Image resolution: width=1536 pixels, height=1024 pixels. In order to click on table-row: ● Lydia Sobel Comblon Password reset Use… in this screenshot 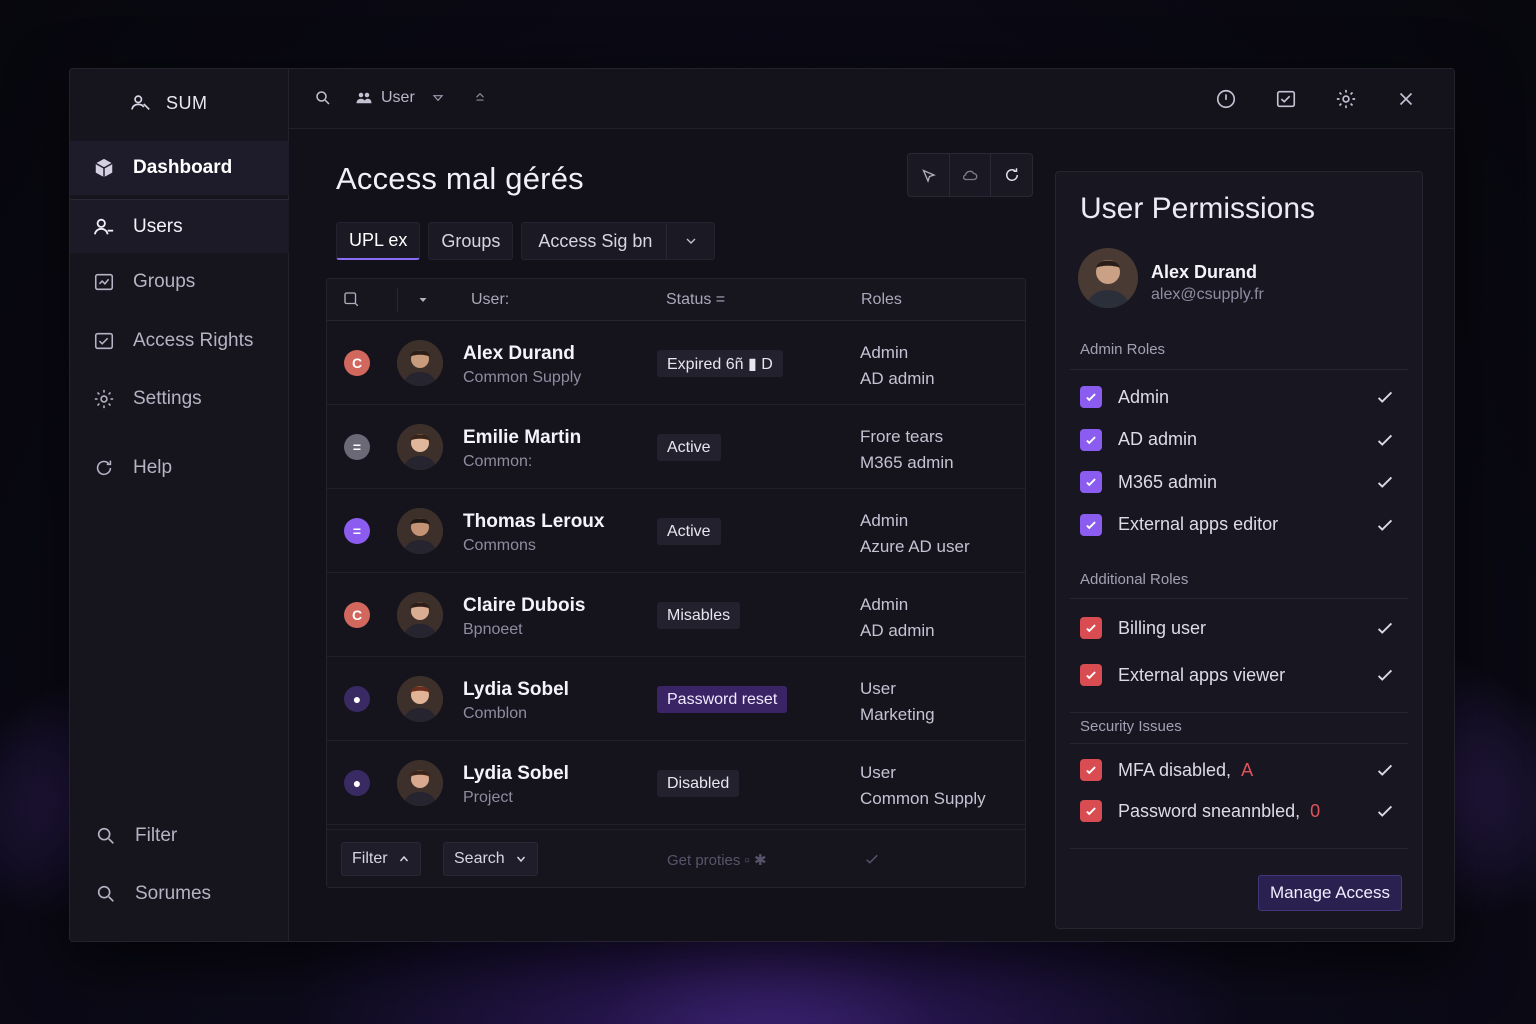, I will do `click(676, 699)`.